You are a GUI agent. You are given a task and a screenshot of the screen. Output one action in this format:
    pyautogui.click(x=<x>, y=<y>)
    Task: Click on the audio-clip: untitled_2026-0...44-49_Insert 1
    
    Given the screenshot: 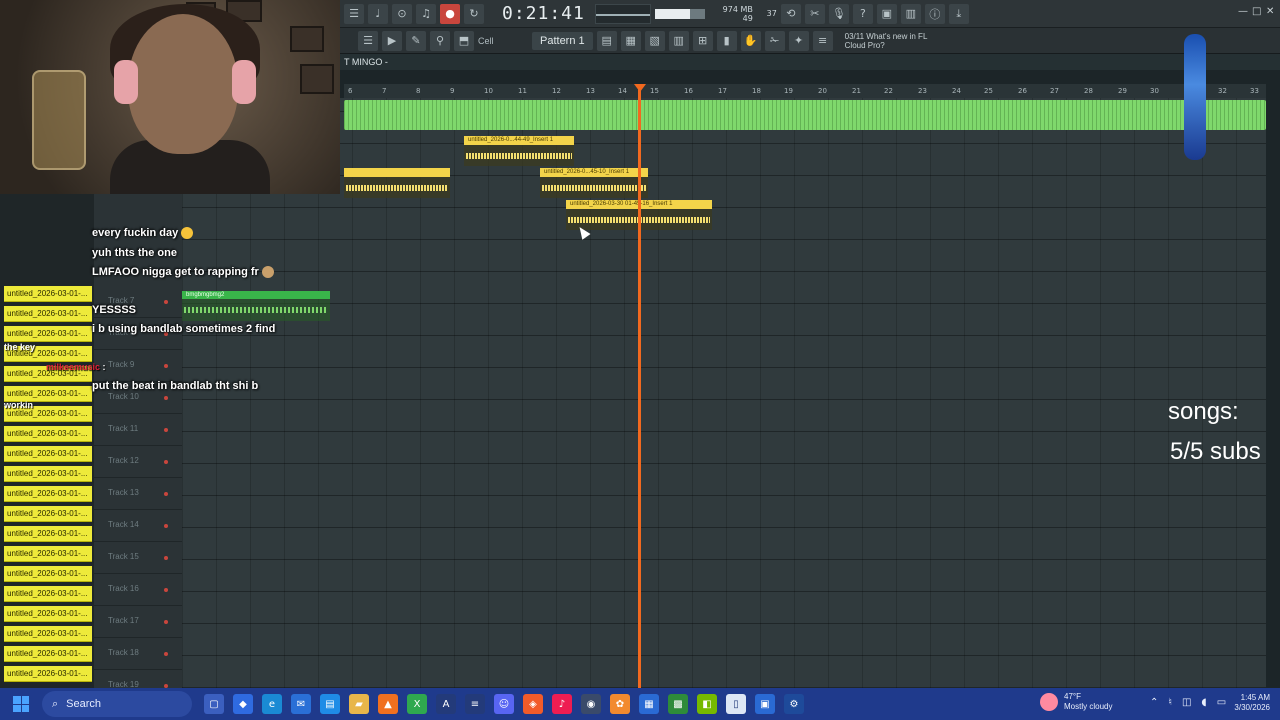 What is the action you would take?
    pyautogui.click(x=519, y=151)
    